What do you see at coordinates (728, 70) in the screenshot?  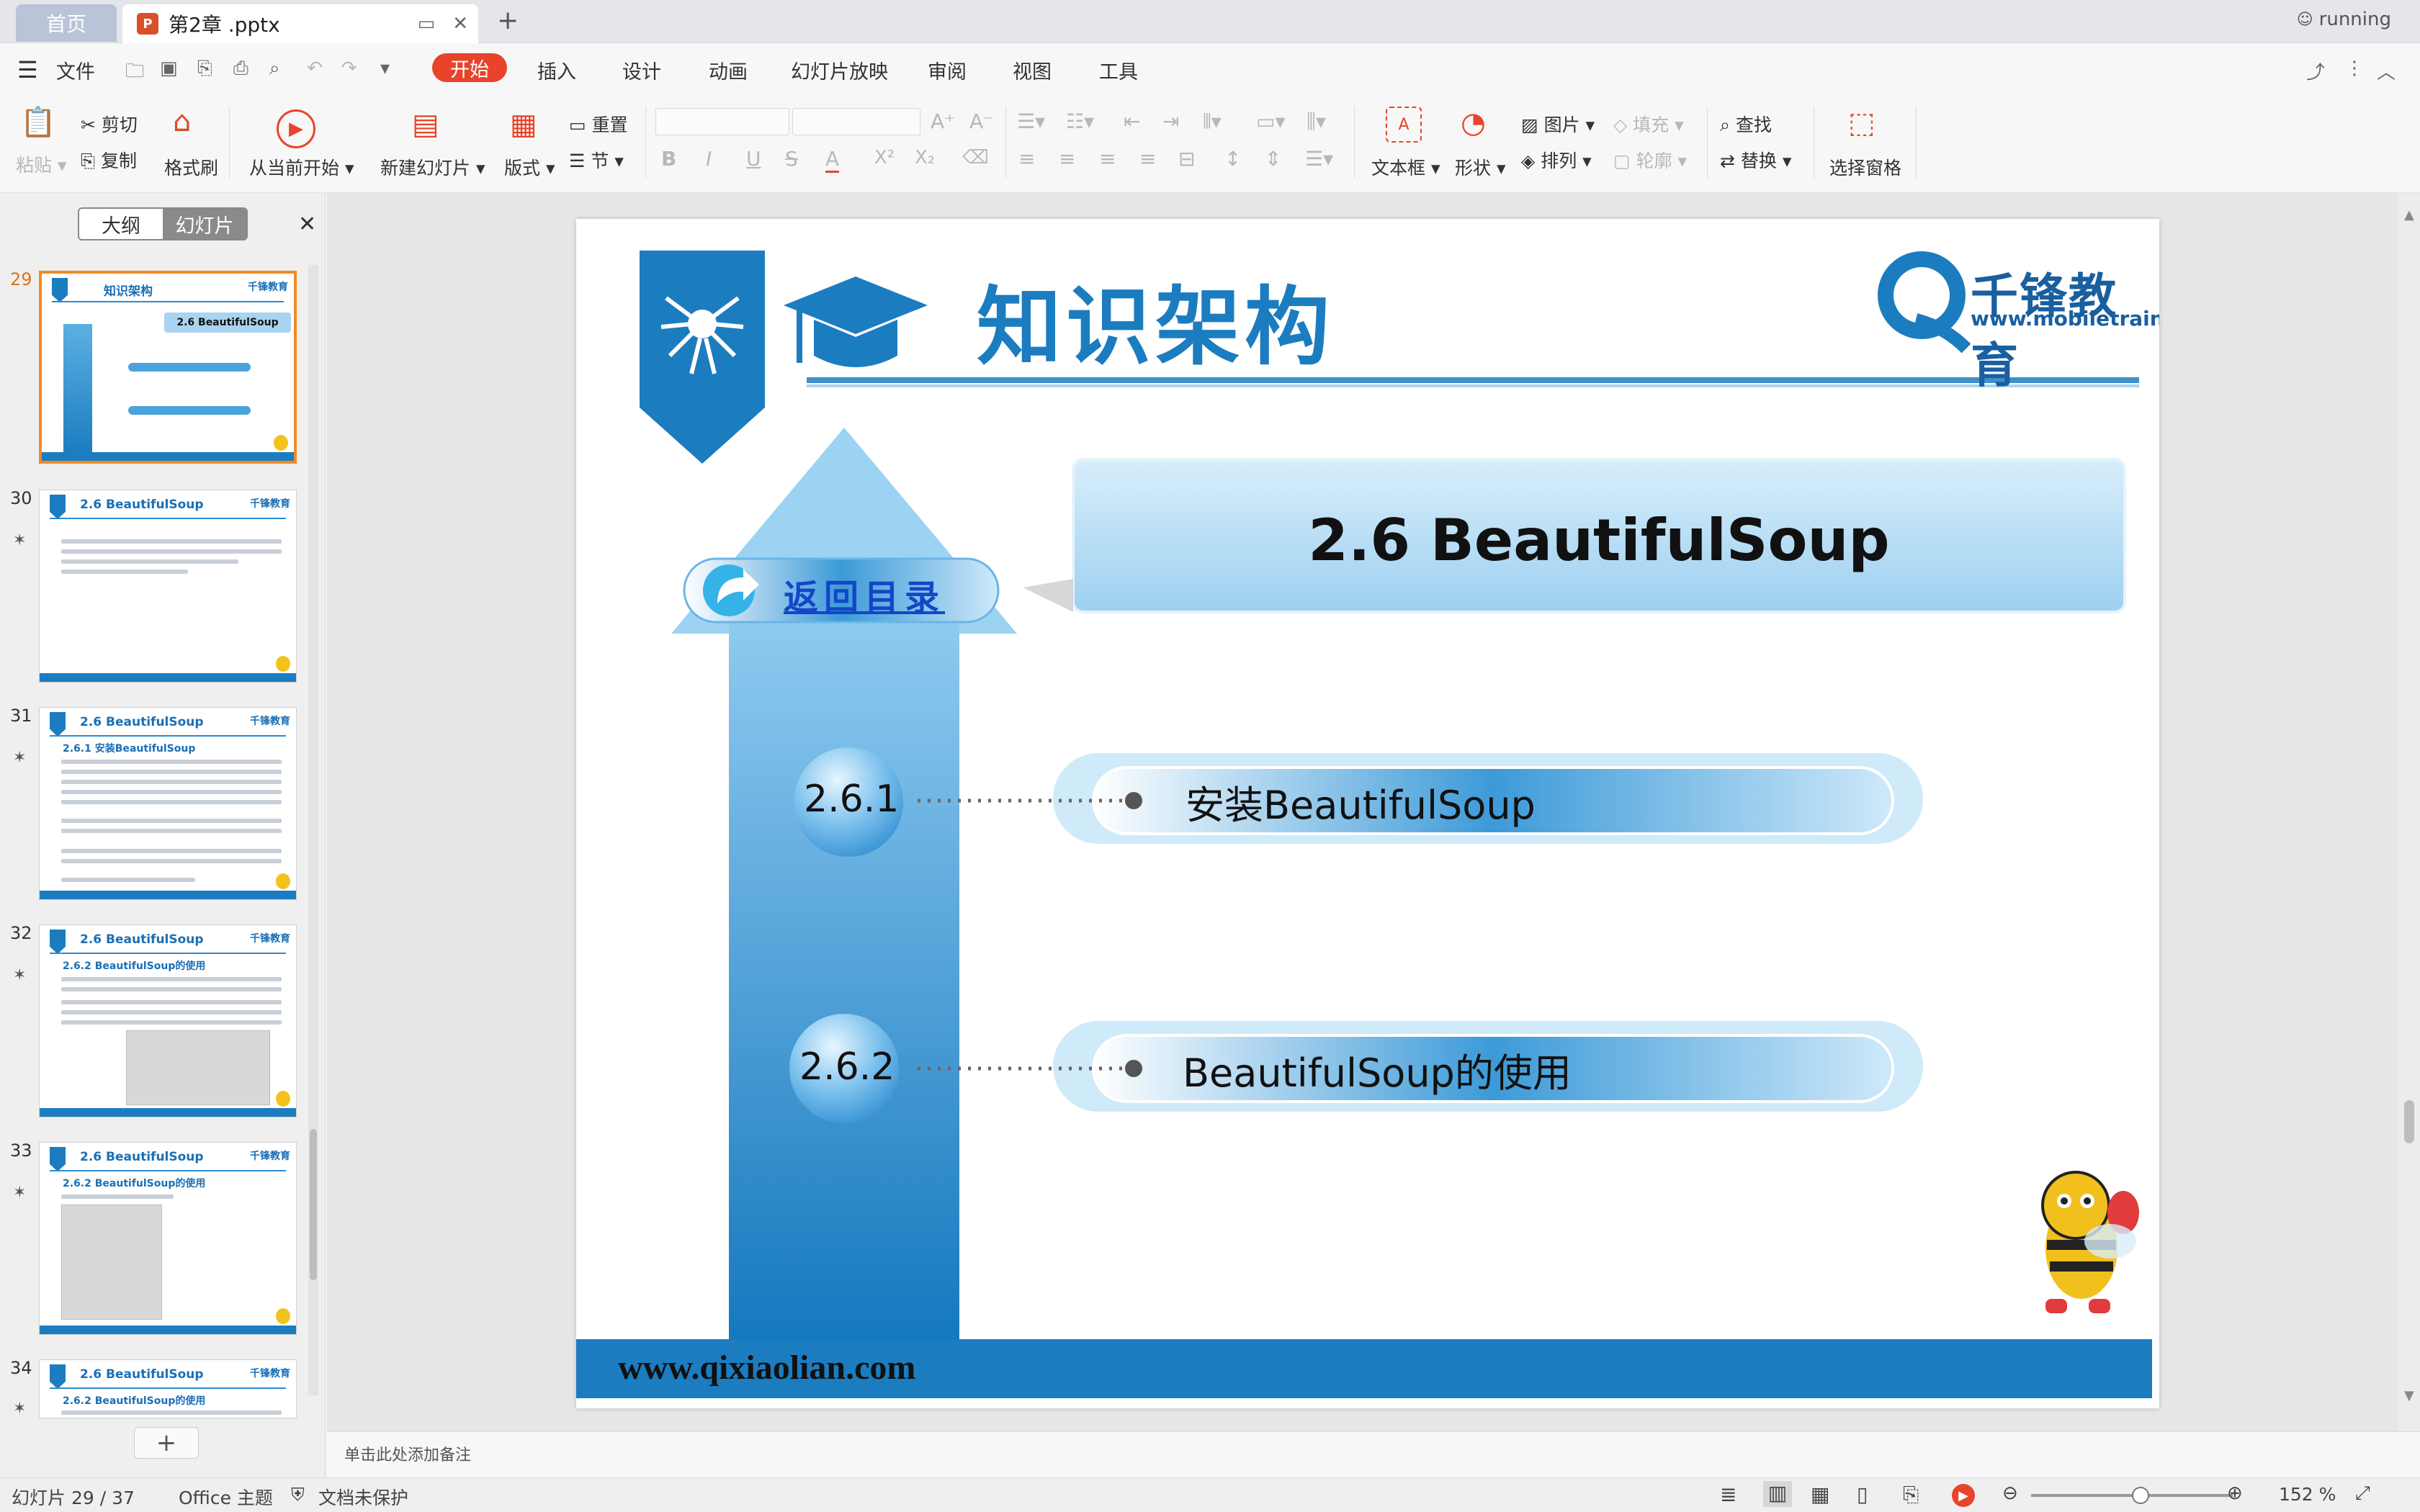 I see `menu-animation: 动画` at bounding box center [728, 70].